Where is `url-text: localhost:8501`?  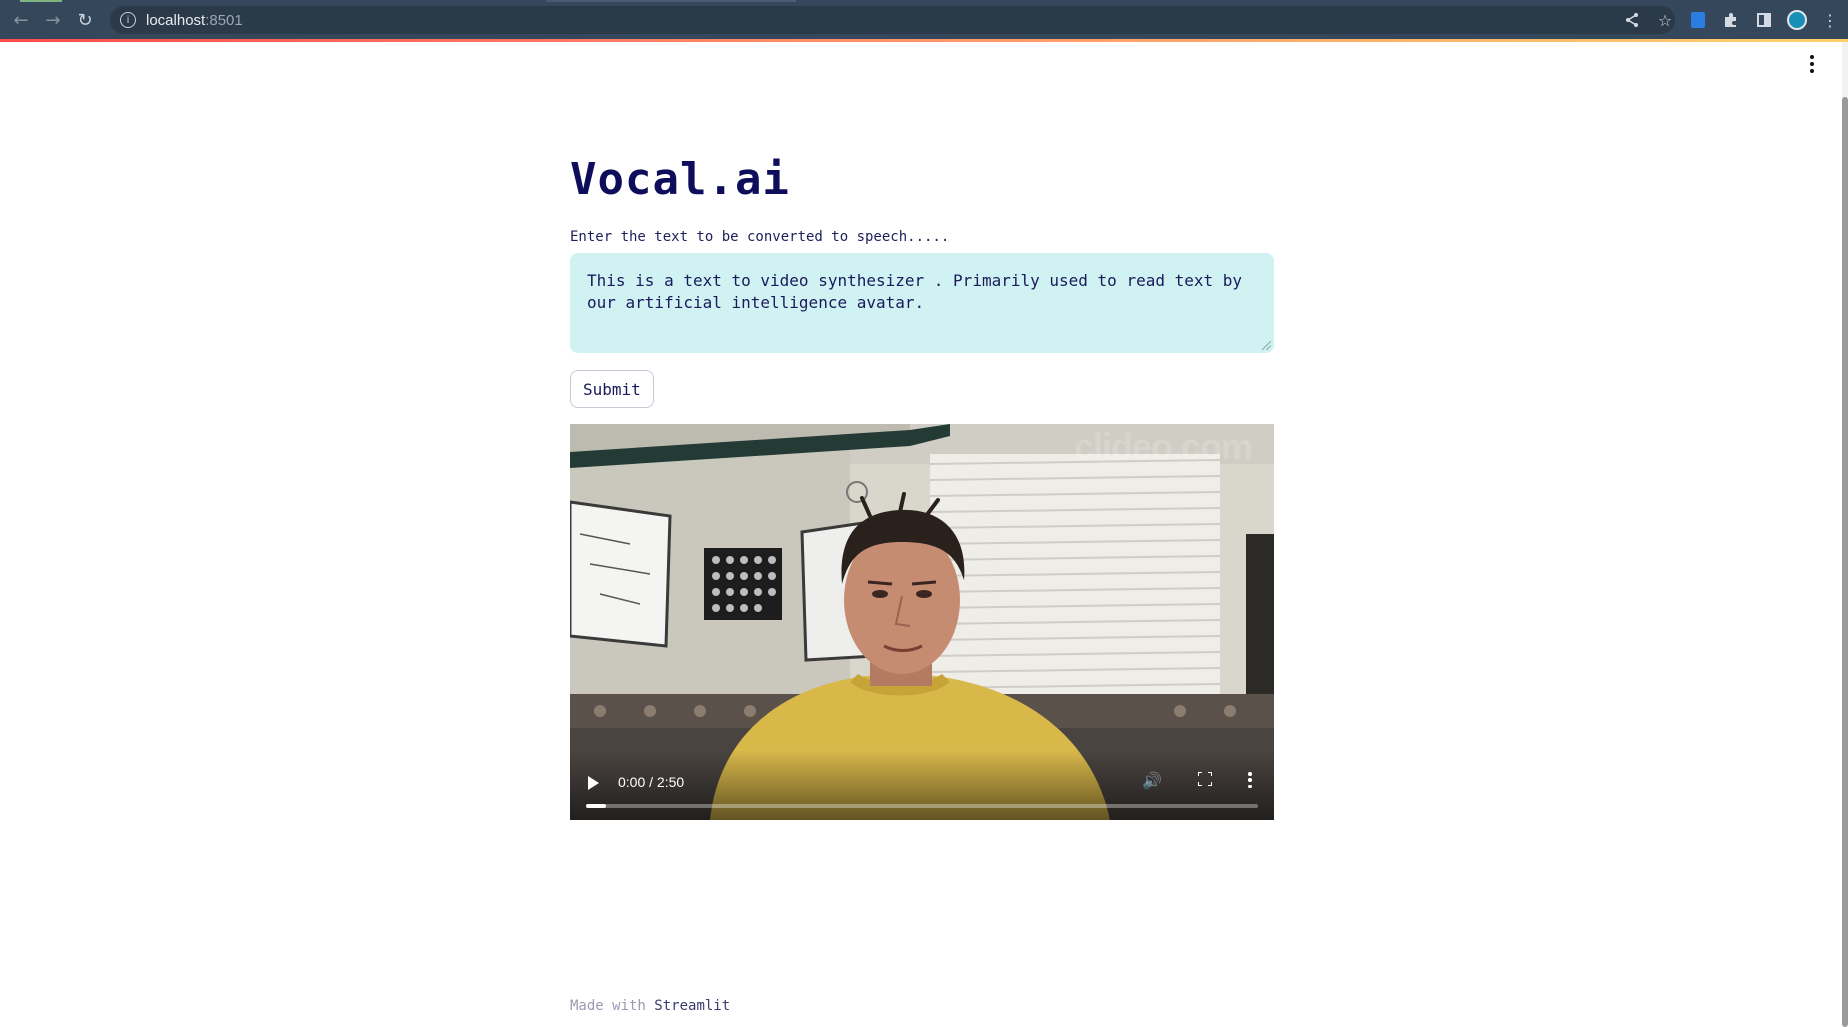 url-text: localhost:8501 is located at coordinates (194, 20).